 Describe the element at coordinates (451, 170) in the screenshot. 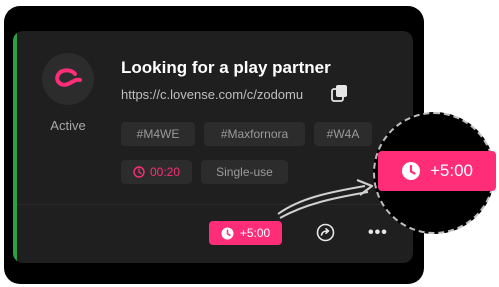

I see `zoomed-extend-label: +5:00` at that location.